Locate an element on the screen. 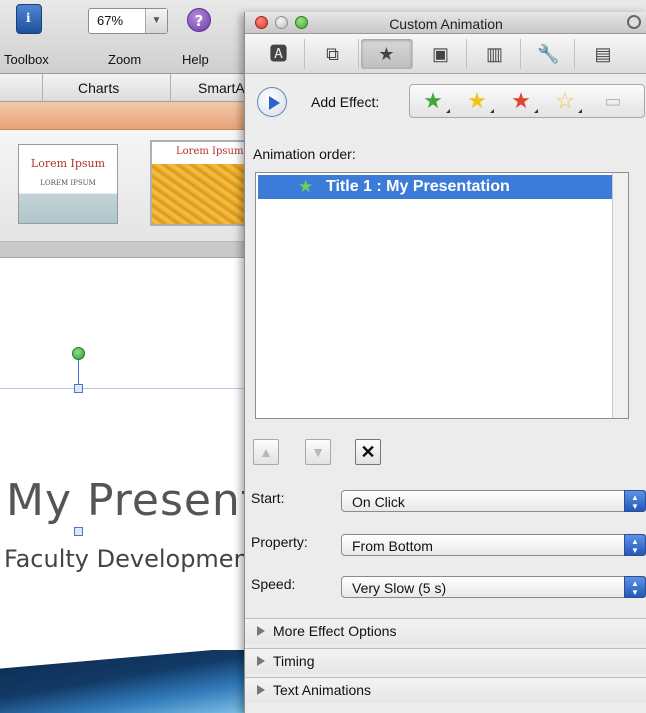  slide-subtitle: Faculty Development is located at coordinates (131, 559).